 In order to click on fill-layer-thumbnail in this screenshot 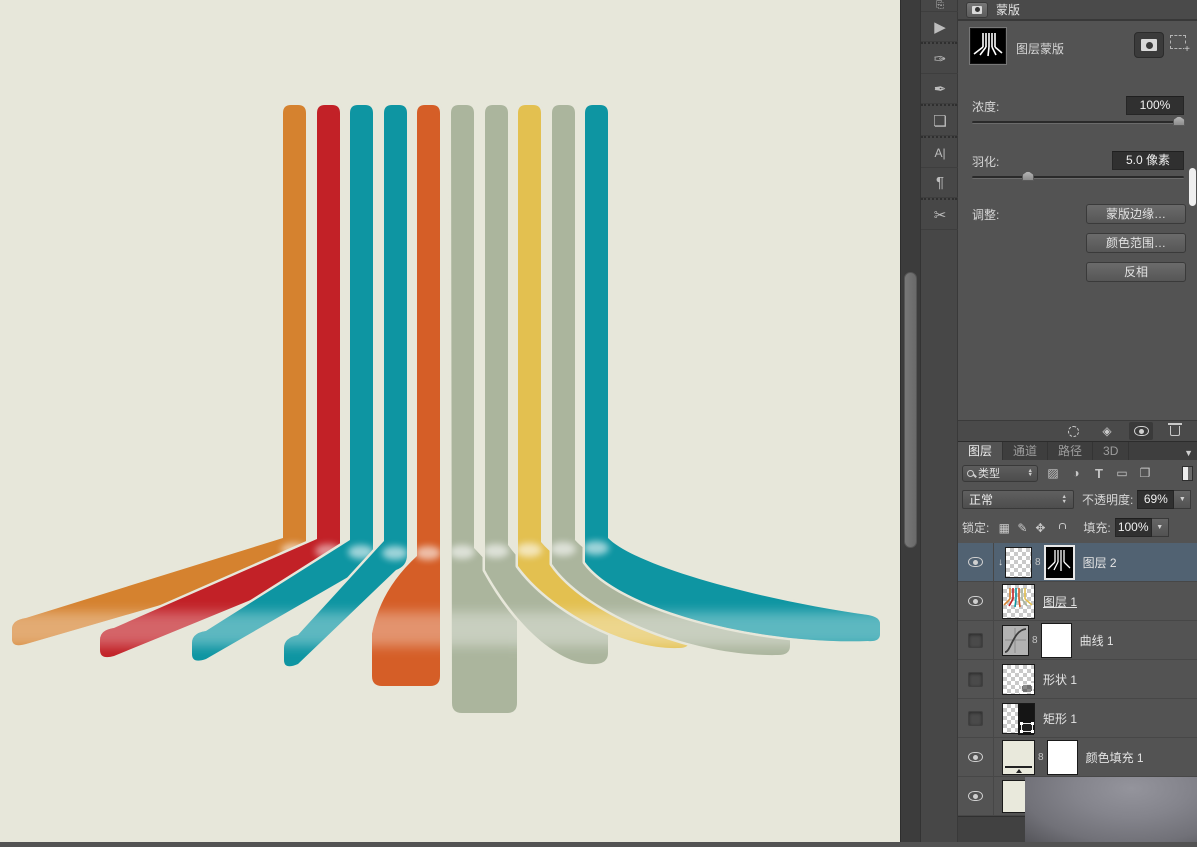, I will do `click(1018, 757)`.